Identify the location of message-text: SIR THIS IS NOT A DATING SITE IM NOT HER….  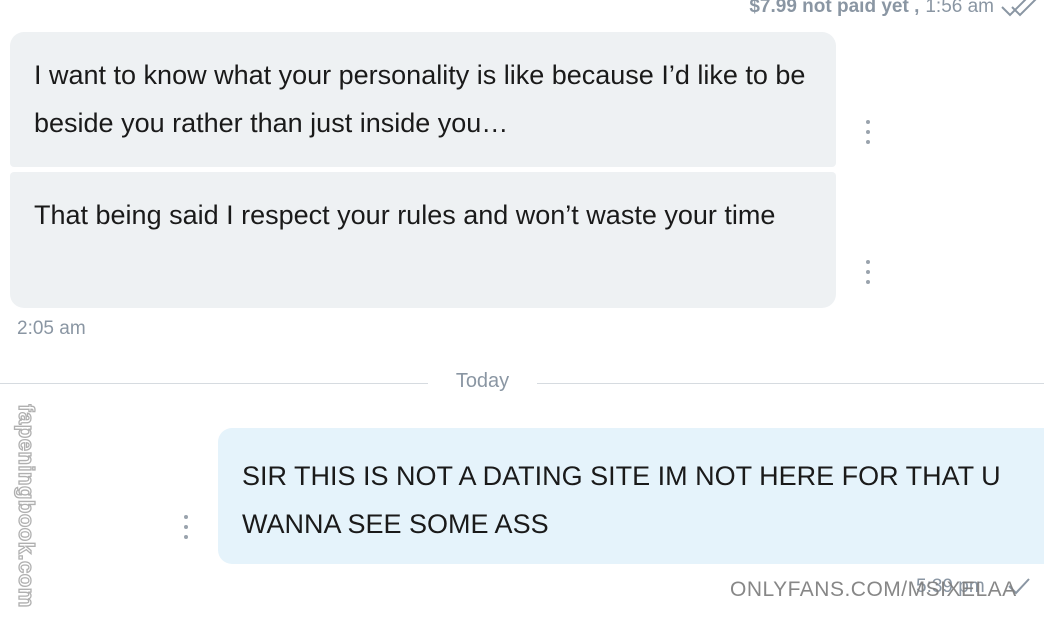
(621, 500).